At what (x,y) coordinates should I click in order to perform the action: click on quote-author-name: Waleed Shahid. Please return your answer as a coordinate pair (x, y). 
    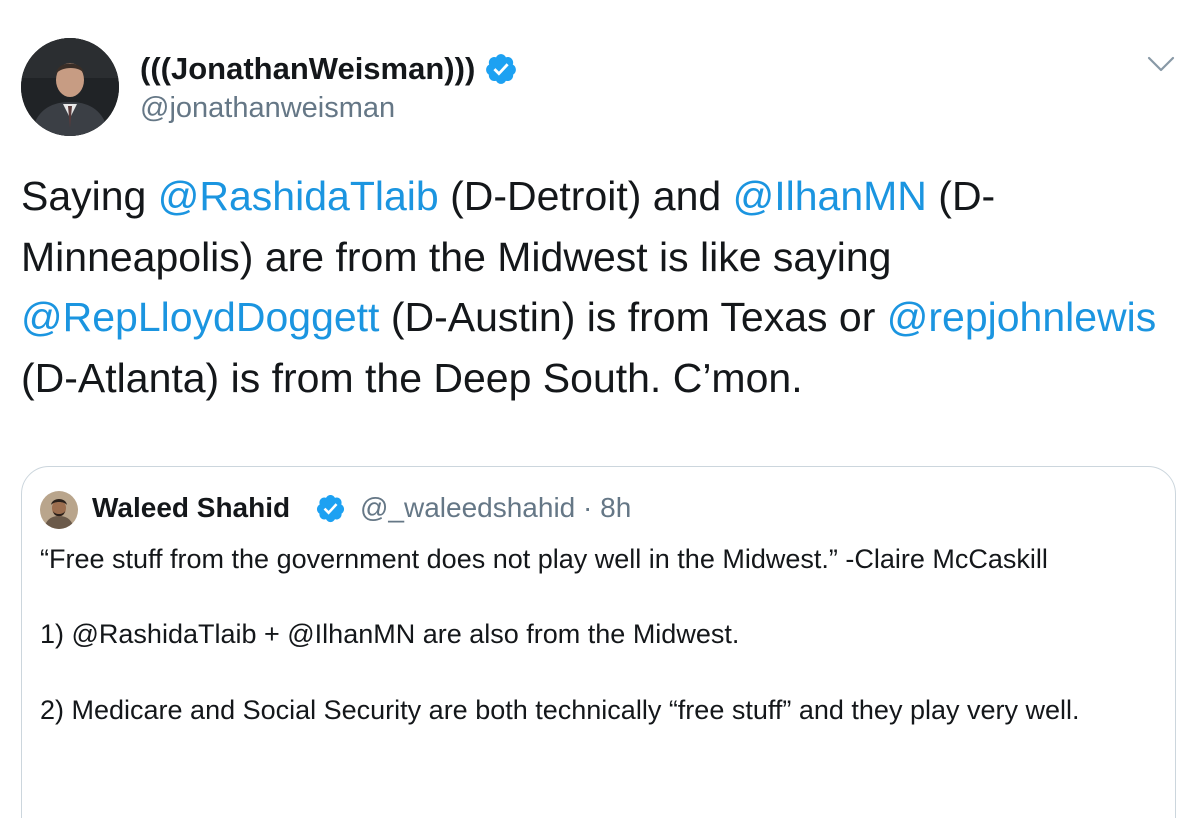
    Looking at the image, I should click on (191, 507).